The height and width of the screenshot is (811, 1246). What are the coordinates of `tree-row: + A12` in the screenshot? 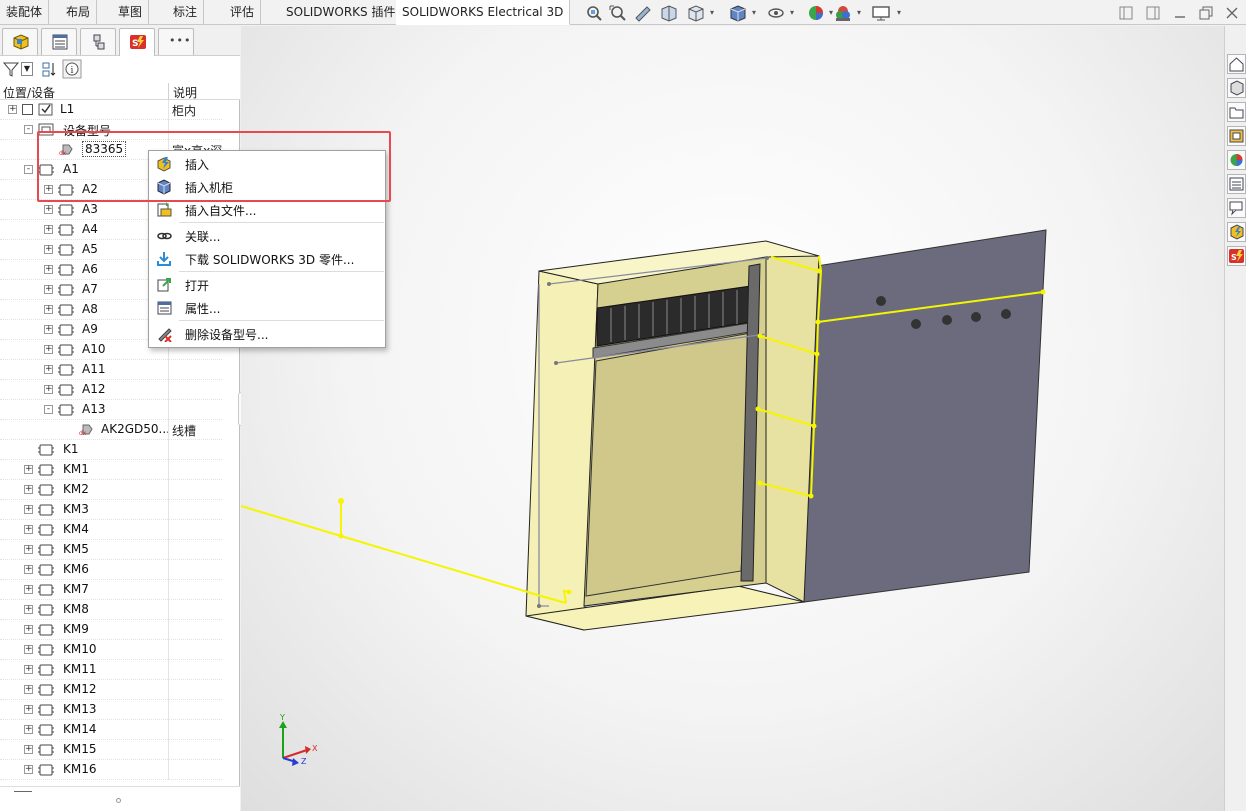 It's located at (111, 390).